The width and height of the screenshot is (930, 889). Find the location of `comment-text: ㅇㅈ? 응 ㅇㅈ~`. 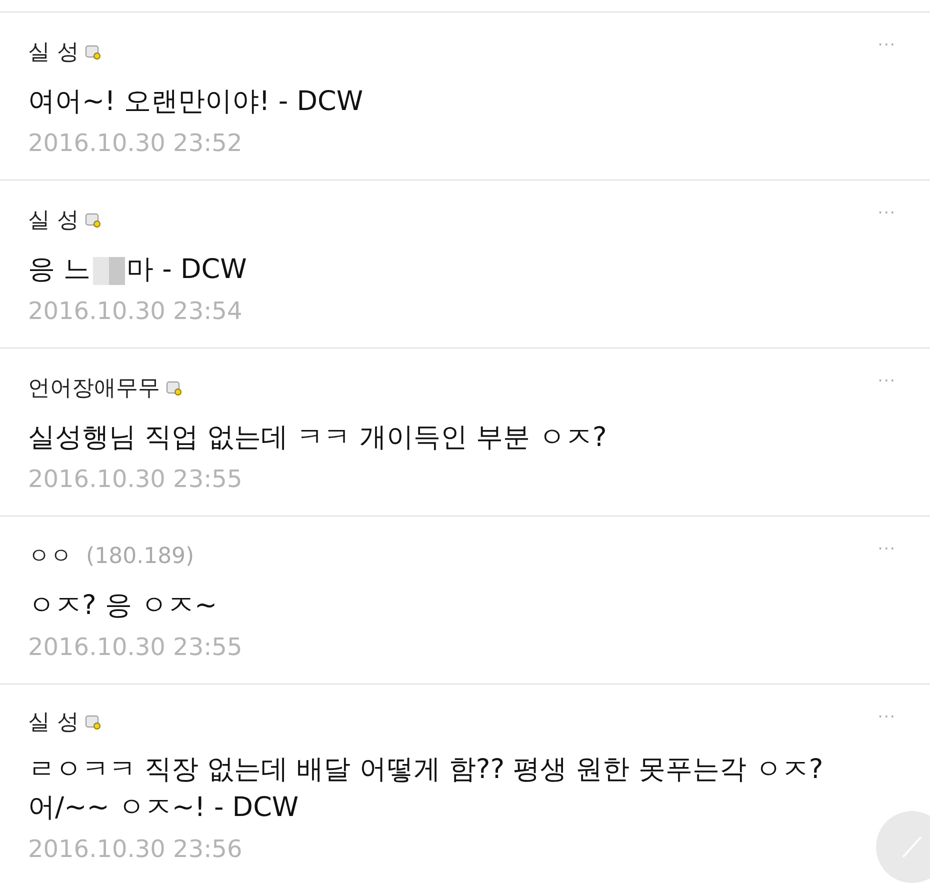

comment-text: ㅇㅈ? 응 ㅇㅈ~ is located at coordinates (123, 606).